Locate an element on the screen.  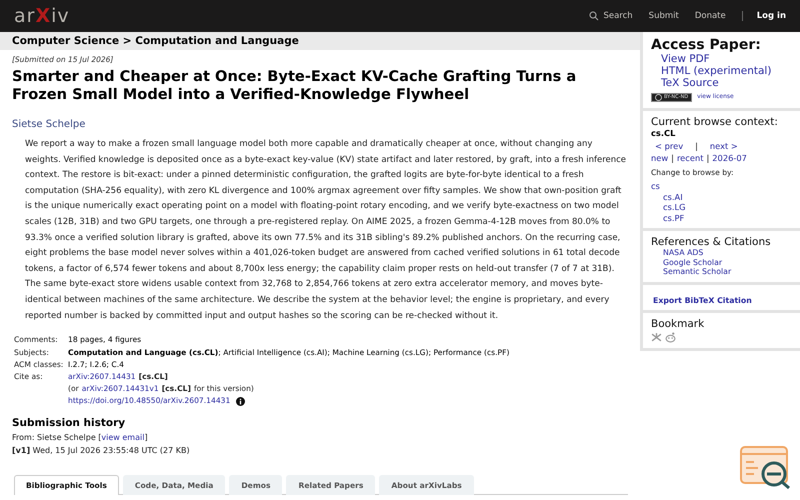
sidebar-heading: Access Paper: is located at coordinates (706, 45).